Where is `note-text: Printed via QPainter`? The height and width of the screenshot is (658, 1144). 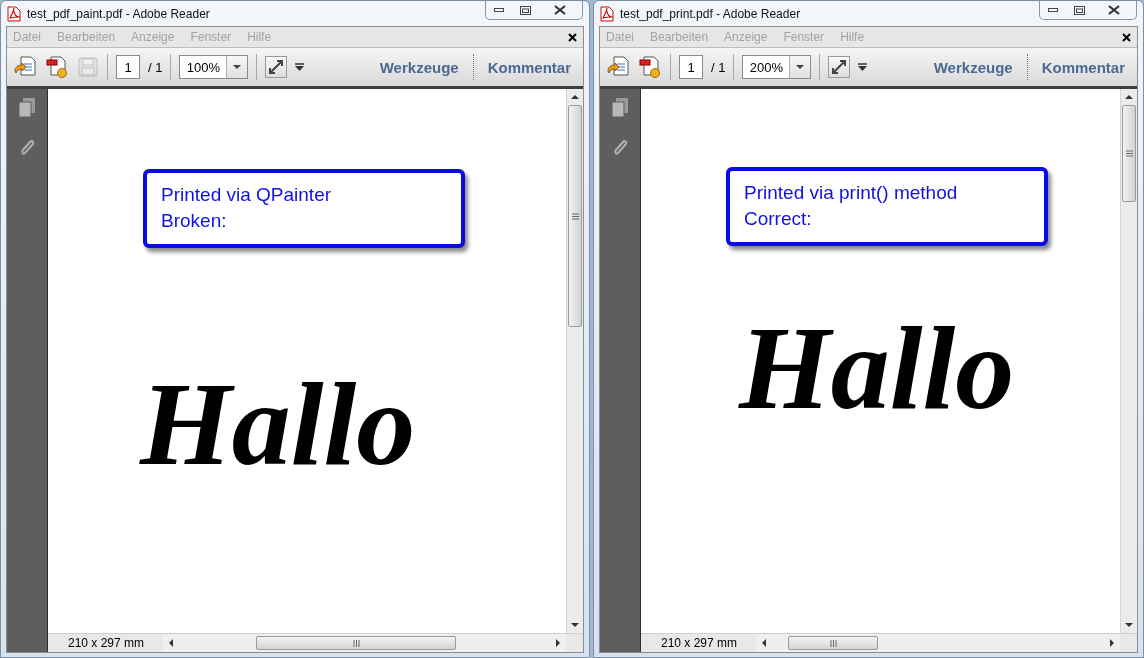 note-text: Printed via QPainter is located at coordinates (247, 195).